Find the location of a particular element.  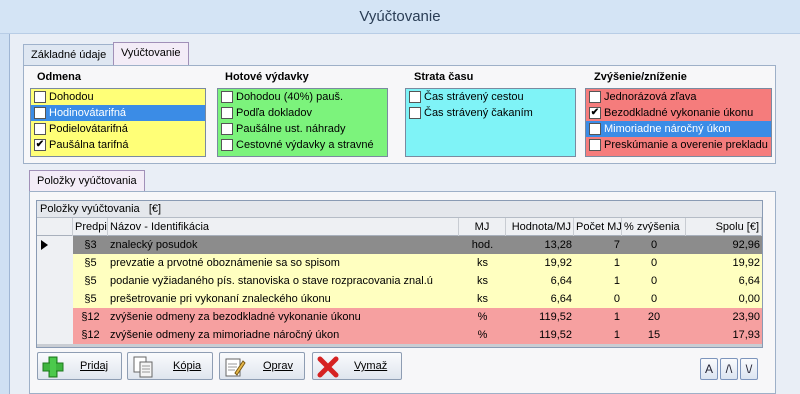

checkbox-label: Čas strávený cestou is located at coordinates (474, 97).